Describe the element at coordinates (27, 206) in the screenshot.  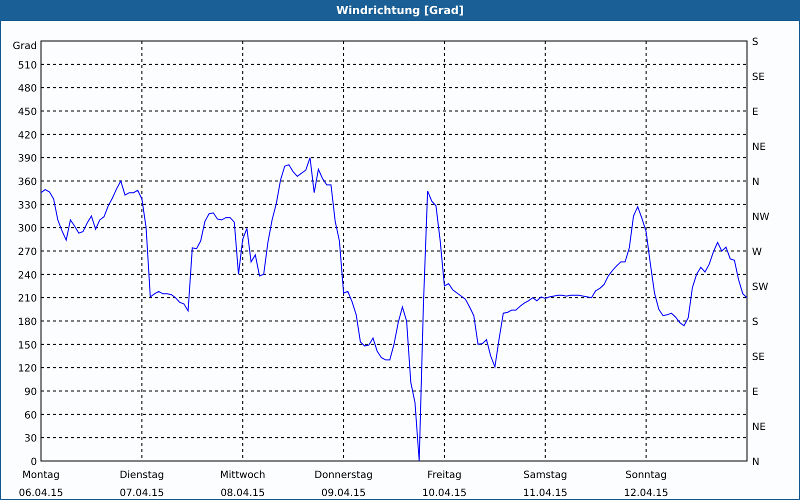
I see `y-tick-label: 330` at that location.